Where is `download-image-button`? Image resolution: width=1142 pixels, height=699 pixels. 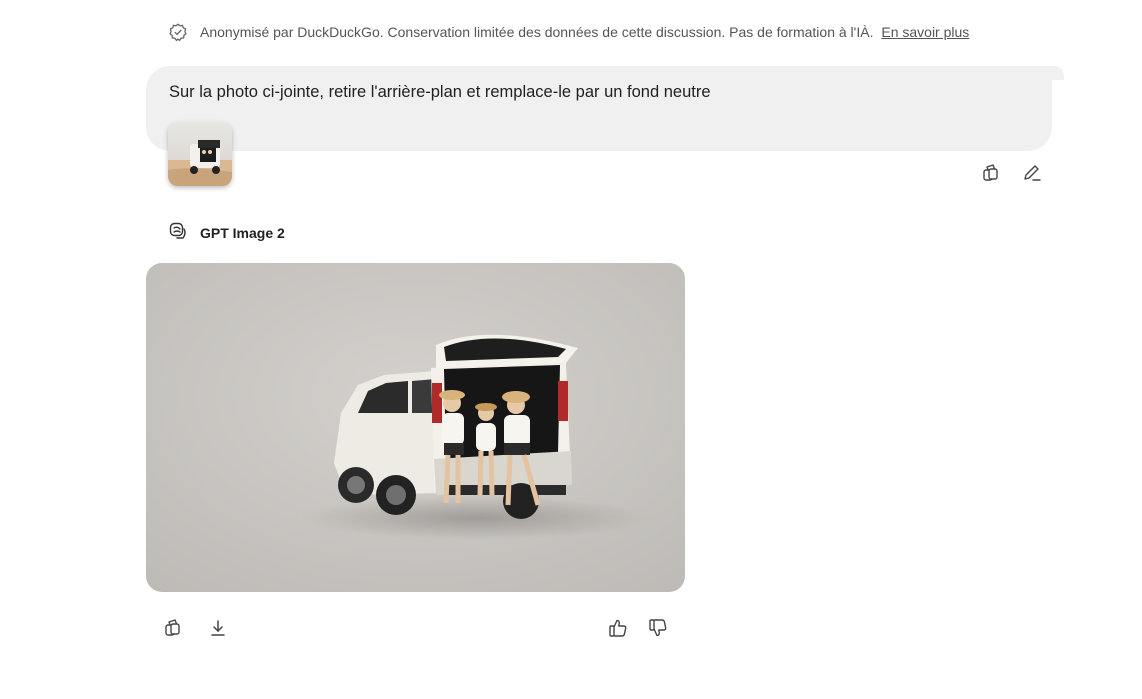 download-image-button is located at coordinates (218, 630).